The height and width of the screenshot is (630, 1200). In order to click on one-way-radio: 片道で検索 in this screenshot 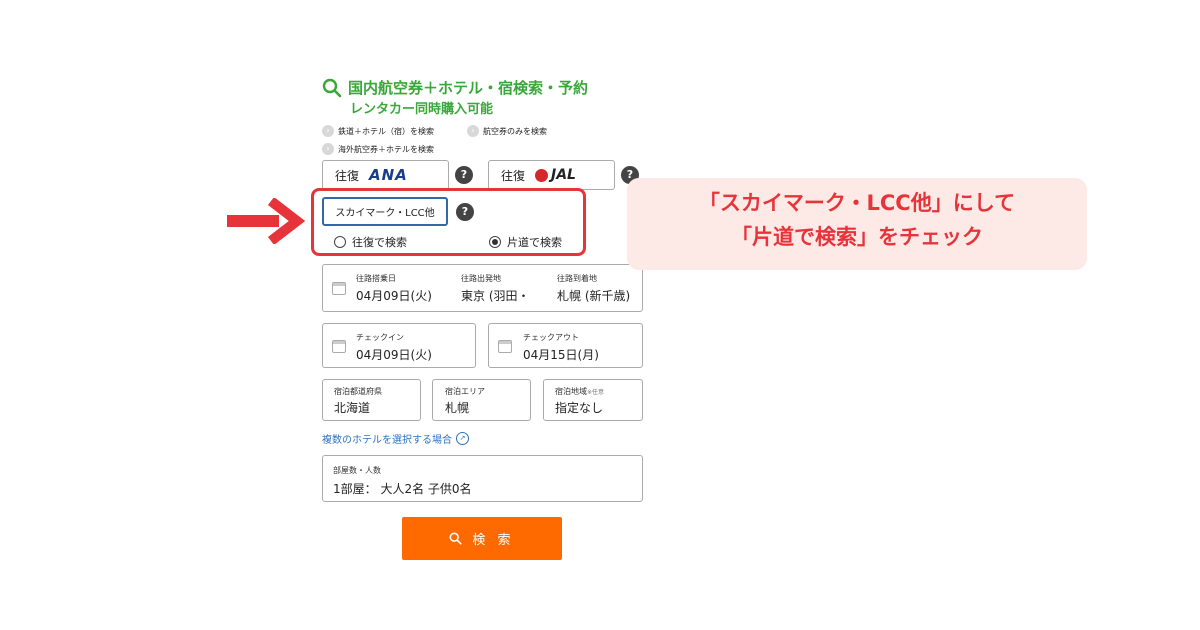, I will do `click(525, 242)`.